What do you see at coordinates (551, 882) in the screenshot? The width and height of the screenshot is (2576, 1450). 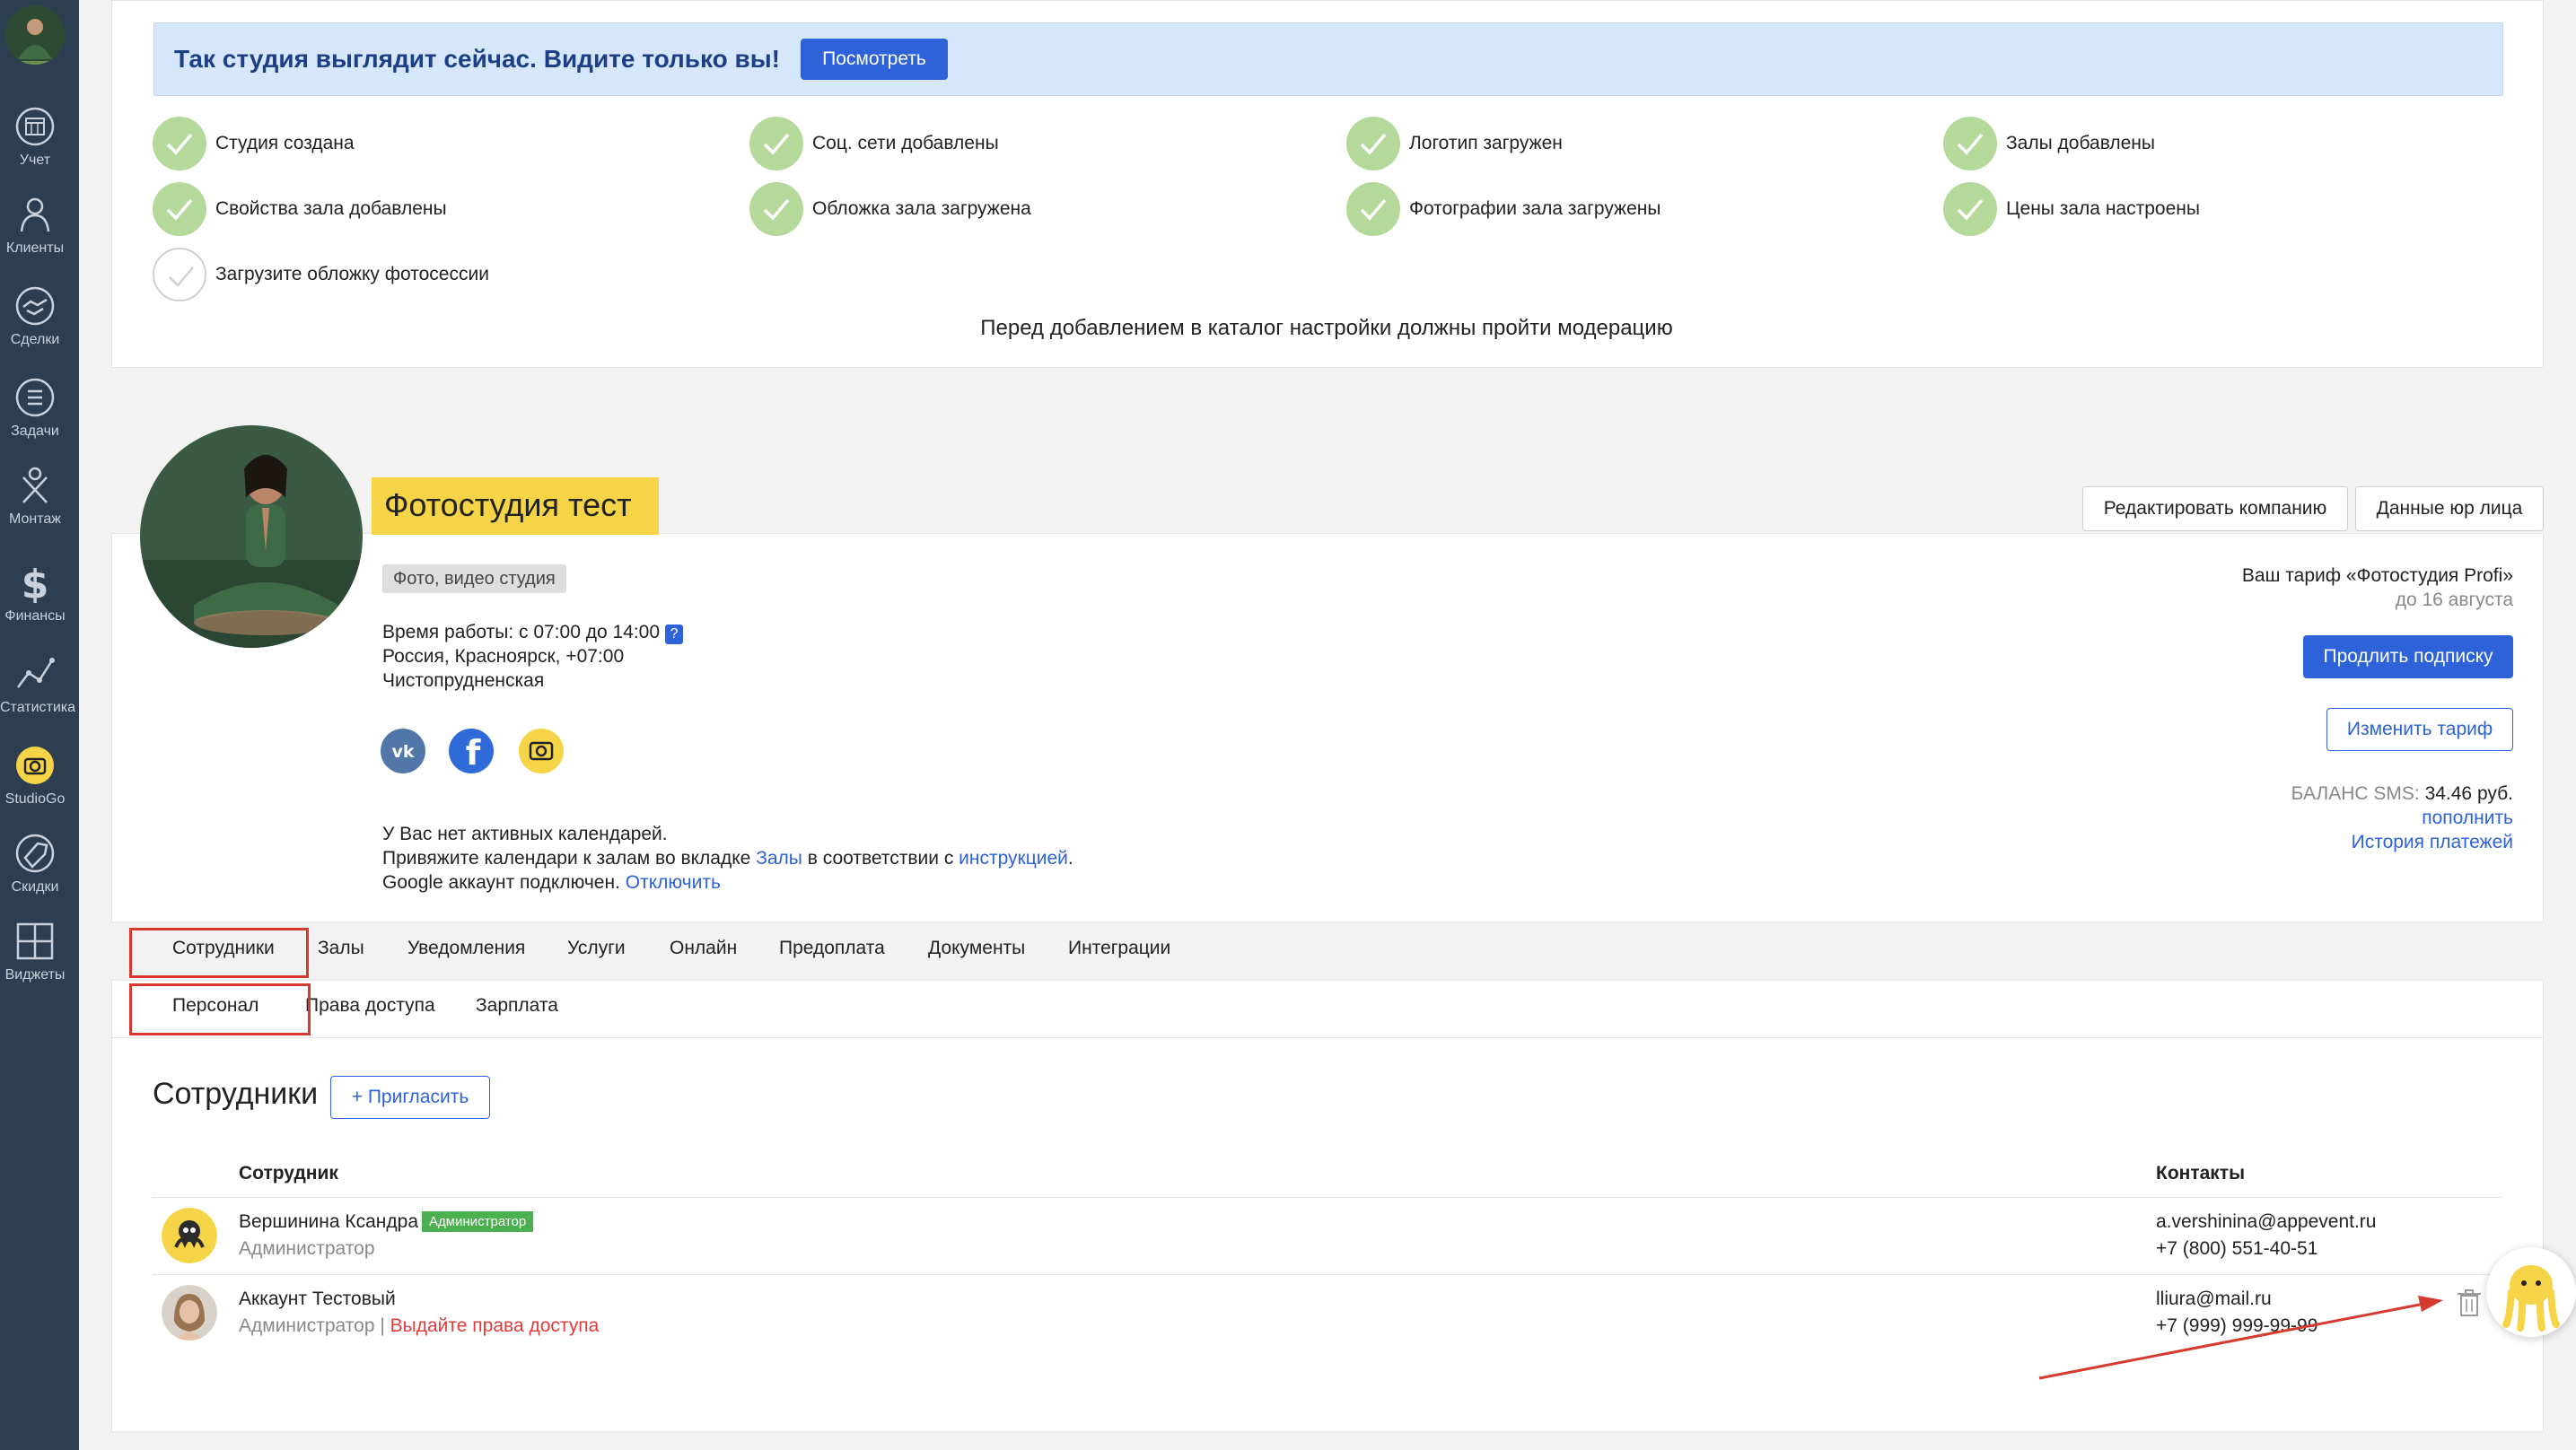 I see `google-account-status: Google аккаунт подключен. Отключить` at bounding box center [551, 882].